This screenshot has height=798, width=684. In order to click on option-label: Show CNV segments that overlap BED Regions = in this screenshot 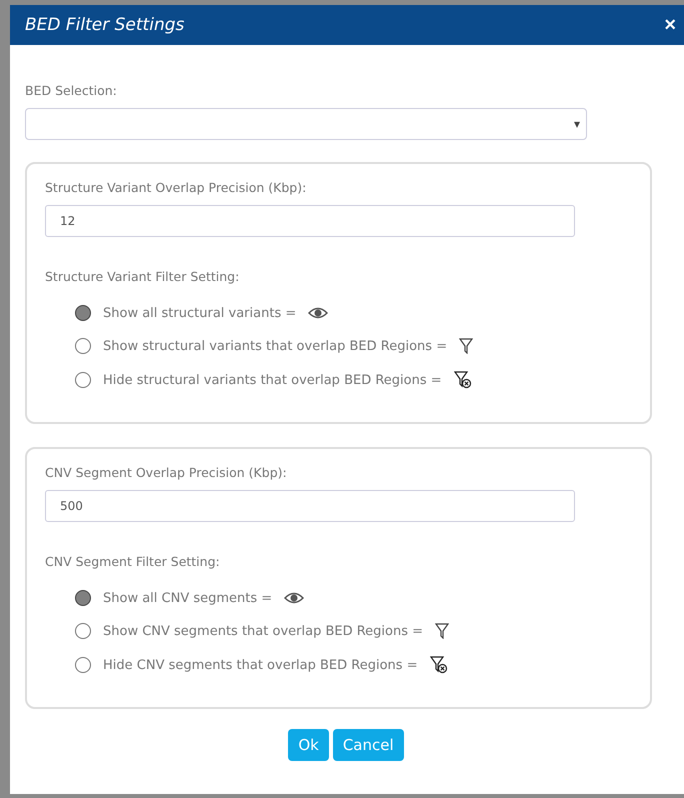, I will do `click(263, 631)`.